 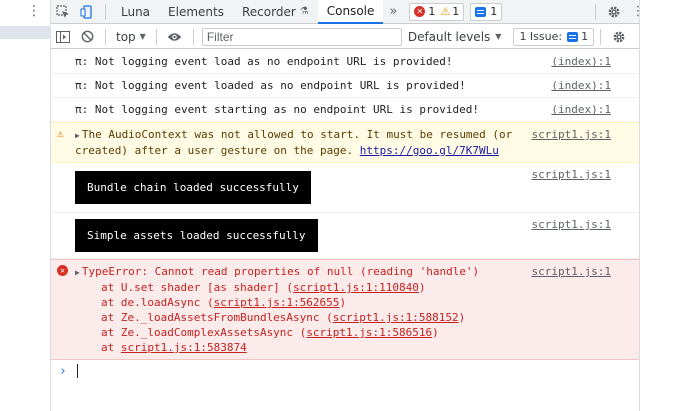 I want to click on stack-frame-text: at de.loadAsync (, so click(x=157, y=302).